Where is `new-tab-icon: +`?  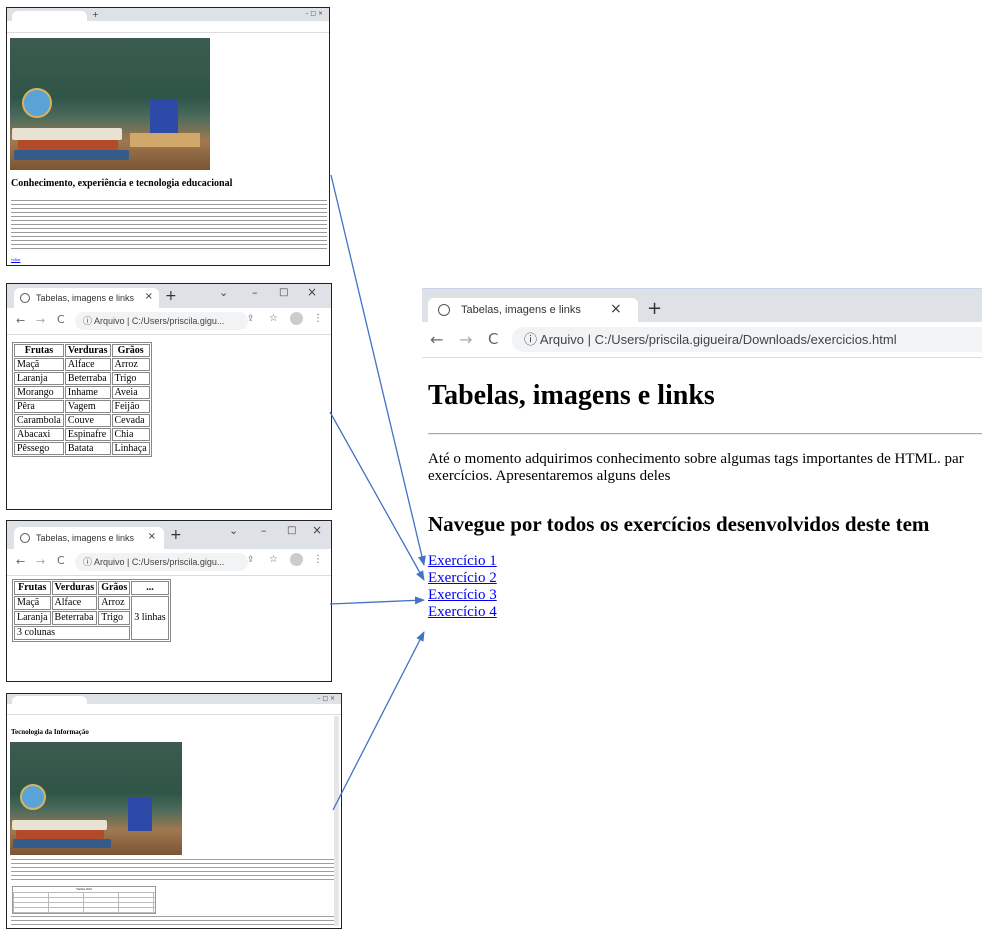
new-tab-icon: + is located at coordinates (654, 308).